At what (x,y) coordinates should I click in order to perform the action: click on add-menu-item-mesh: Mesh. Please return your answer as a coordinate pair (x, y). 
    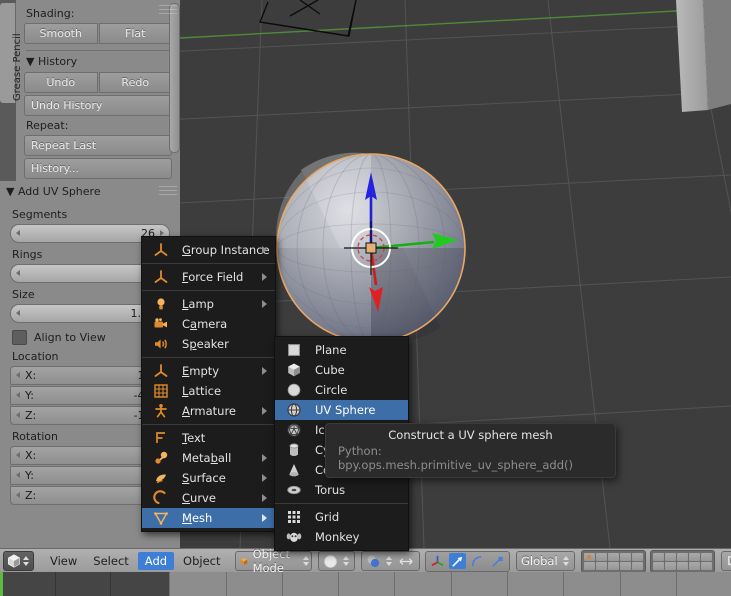
    Looking at the image, I should click on (208, 518).